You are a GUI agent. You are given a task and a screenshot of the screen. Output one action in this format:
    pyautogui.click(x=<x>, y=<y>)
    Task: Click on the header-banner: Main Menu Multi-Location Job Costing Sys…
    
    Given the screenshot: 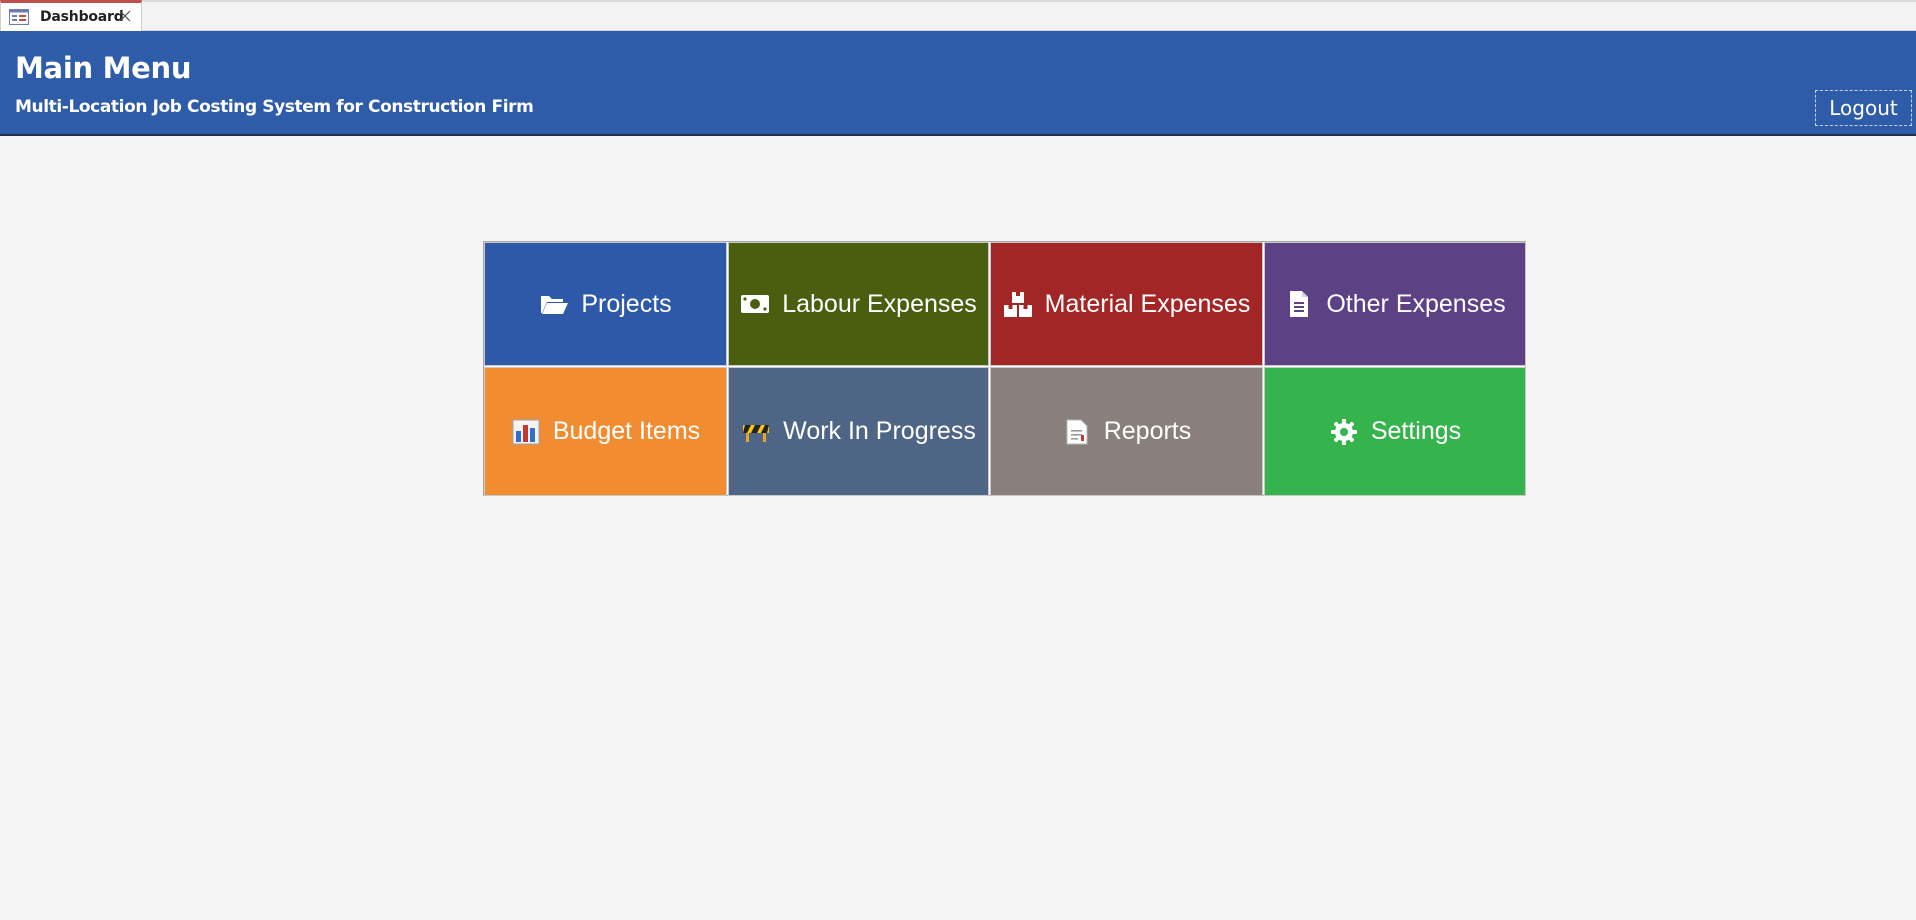 What is the action you would take?
    pyautogui.click(x=958, y=83)
    